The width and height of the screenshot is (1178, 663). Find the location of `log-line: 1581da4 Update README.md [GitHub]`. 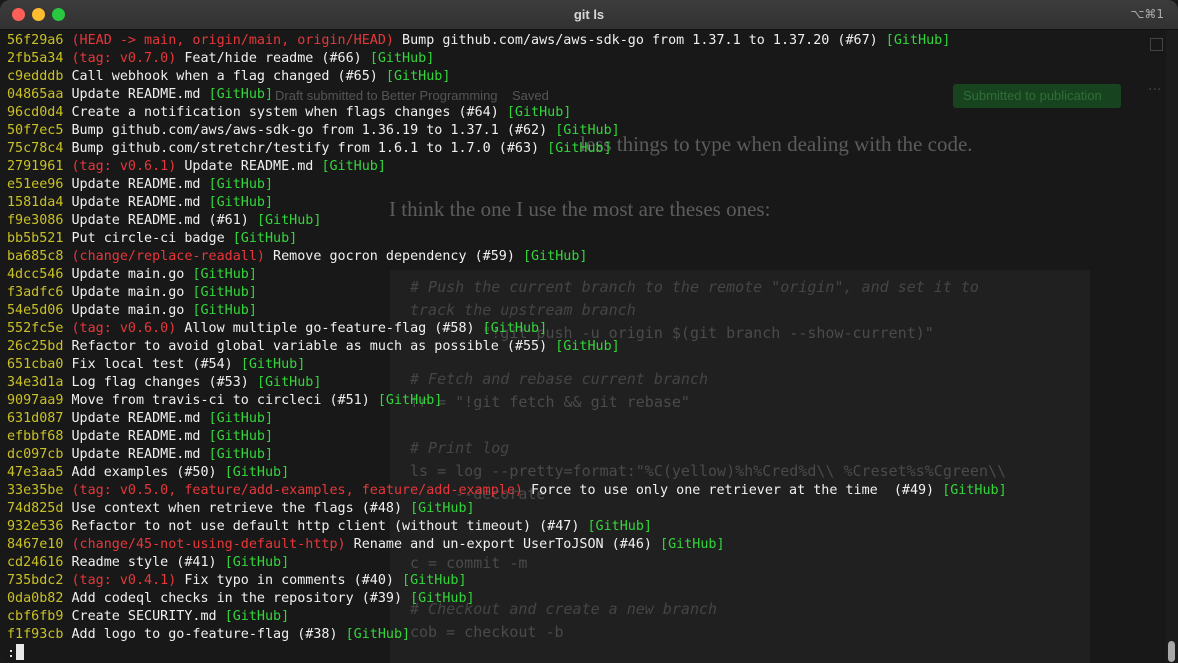

log-line: 1581da4 Update README.md [GitHub] is located at coordinates (140, 203).